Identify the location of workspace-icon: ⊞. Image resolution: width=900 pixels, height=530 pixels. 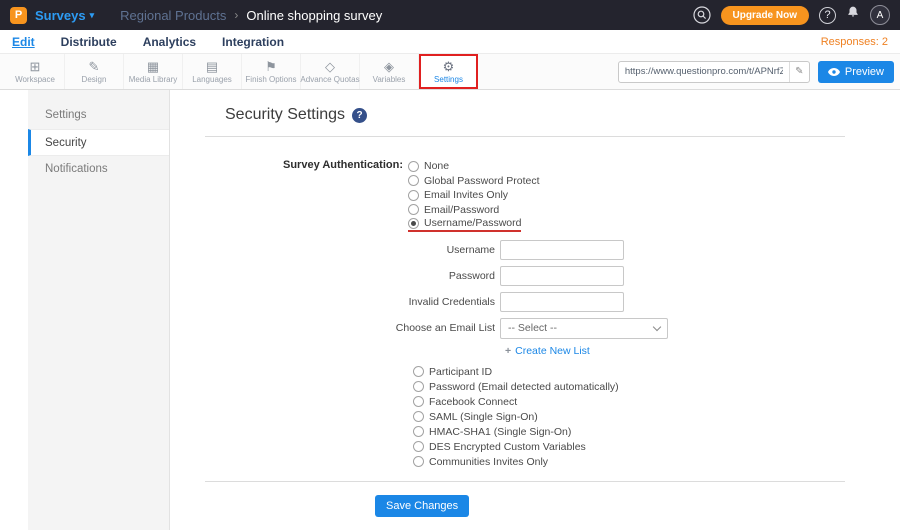
(35, 66).